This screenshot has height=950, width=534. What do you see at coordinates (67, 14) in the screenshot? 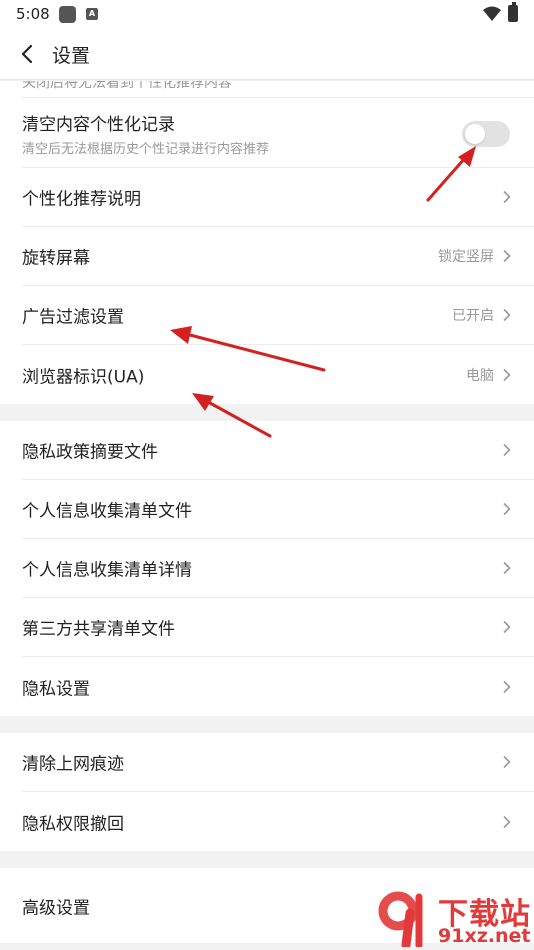
I see `notification-icon` at bounding box center [67, 14].